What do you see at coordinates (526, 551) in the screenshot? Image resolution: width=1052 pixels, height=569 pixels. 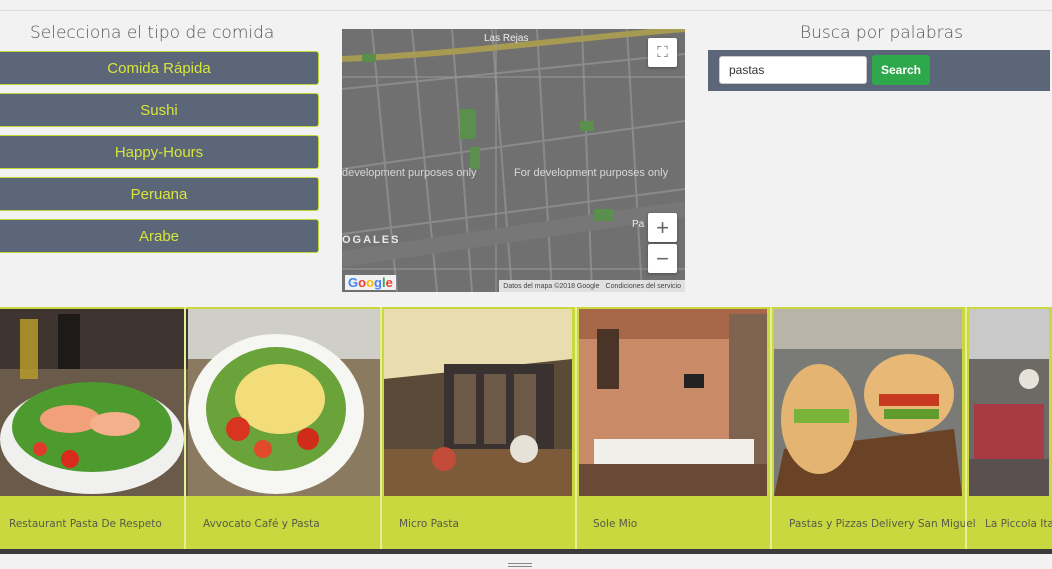 I see `bottom-bar` at bounding box center [526, 551].